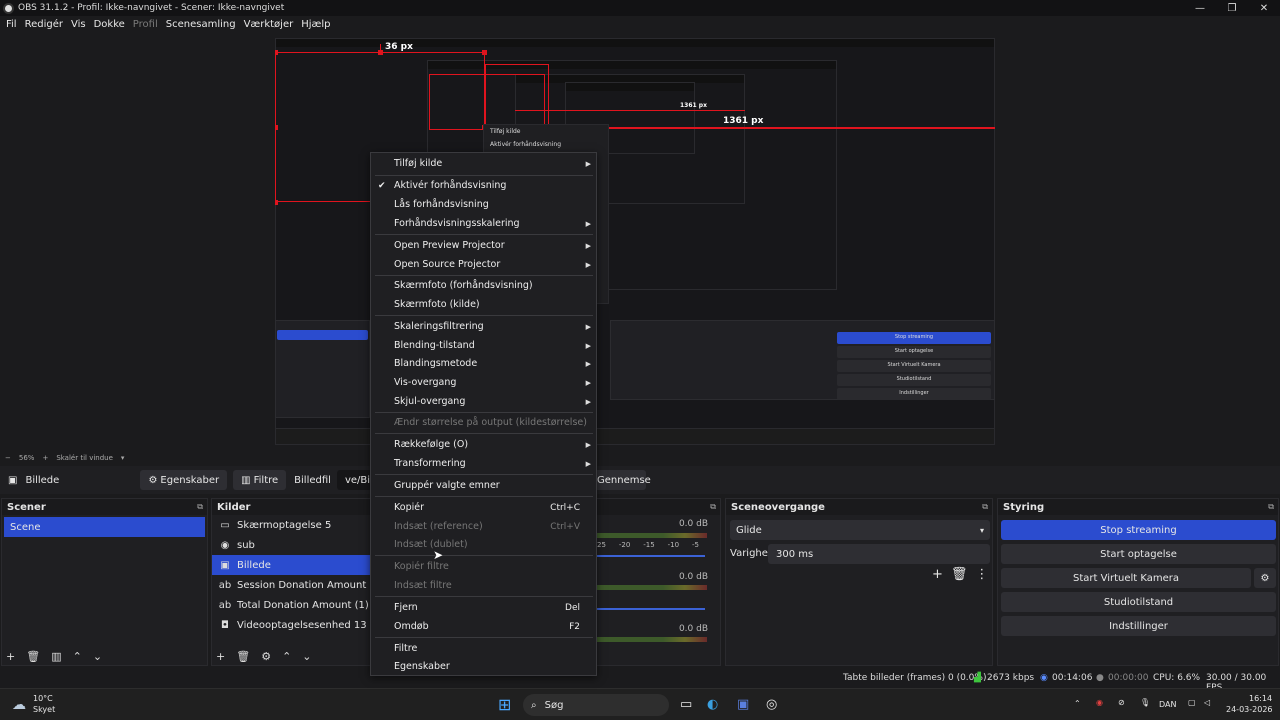 The width and height of the screenshot is (1280, 720). Describe the element at coordinates (1145, 702) in the screenshot. I see `microphone-icon: 🎙` at that location.